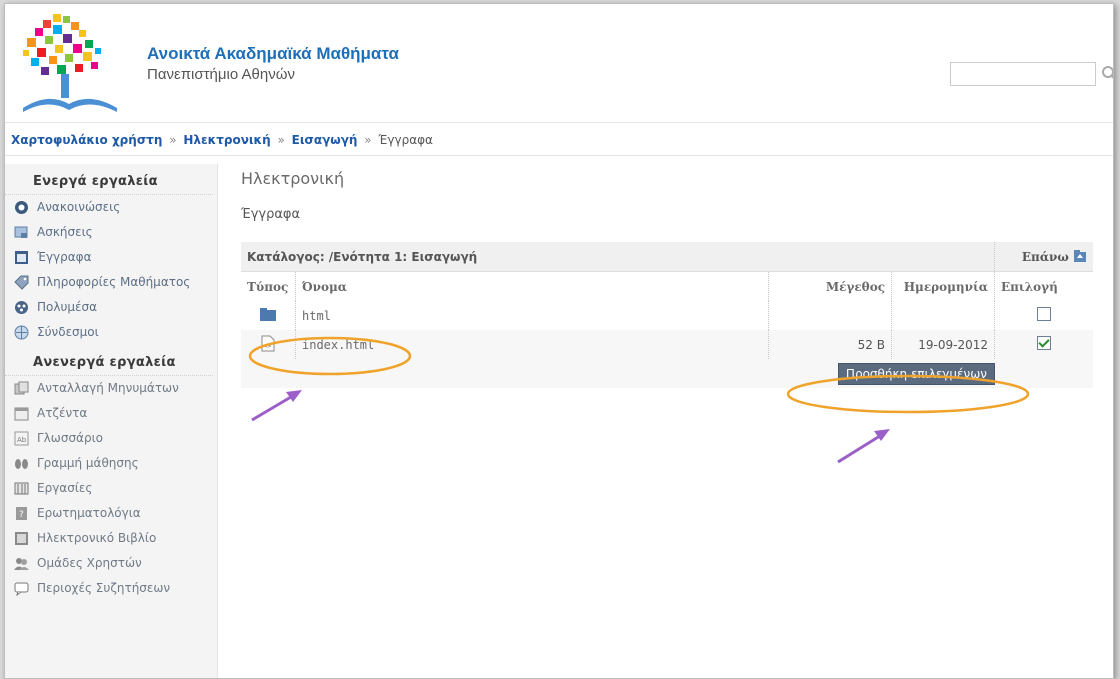 The width and height of the screenshot is (1120, 679). I want to click on breadcrumb-current: Έγγραφα, so click(405, 140).